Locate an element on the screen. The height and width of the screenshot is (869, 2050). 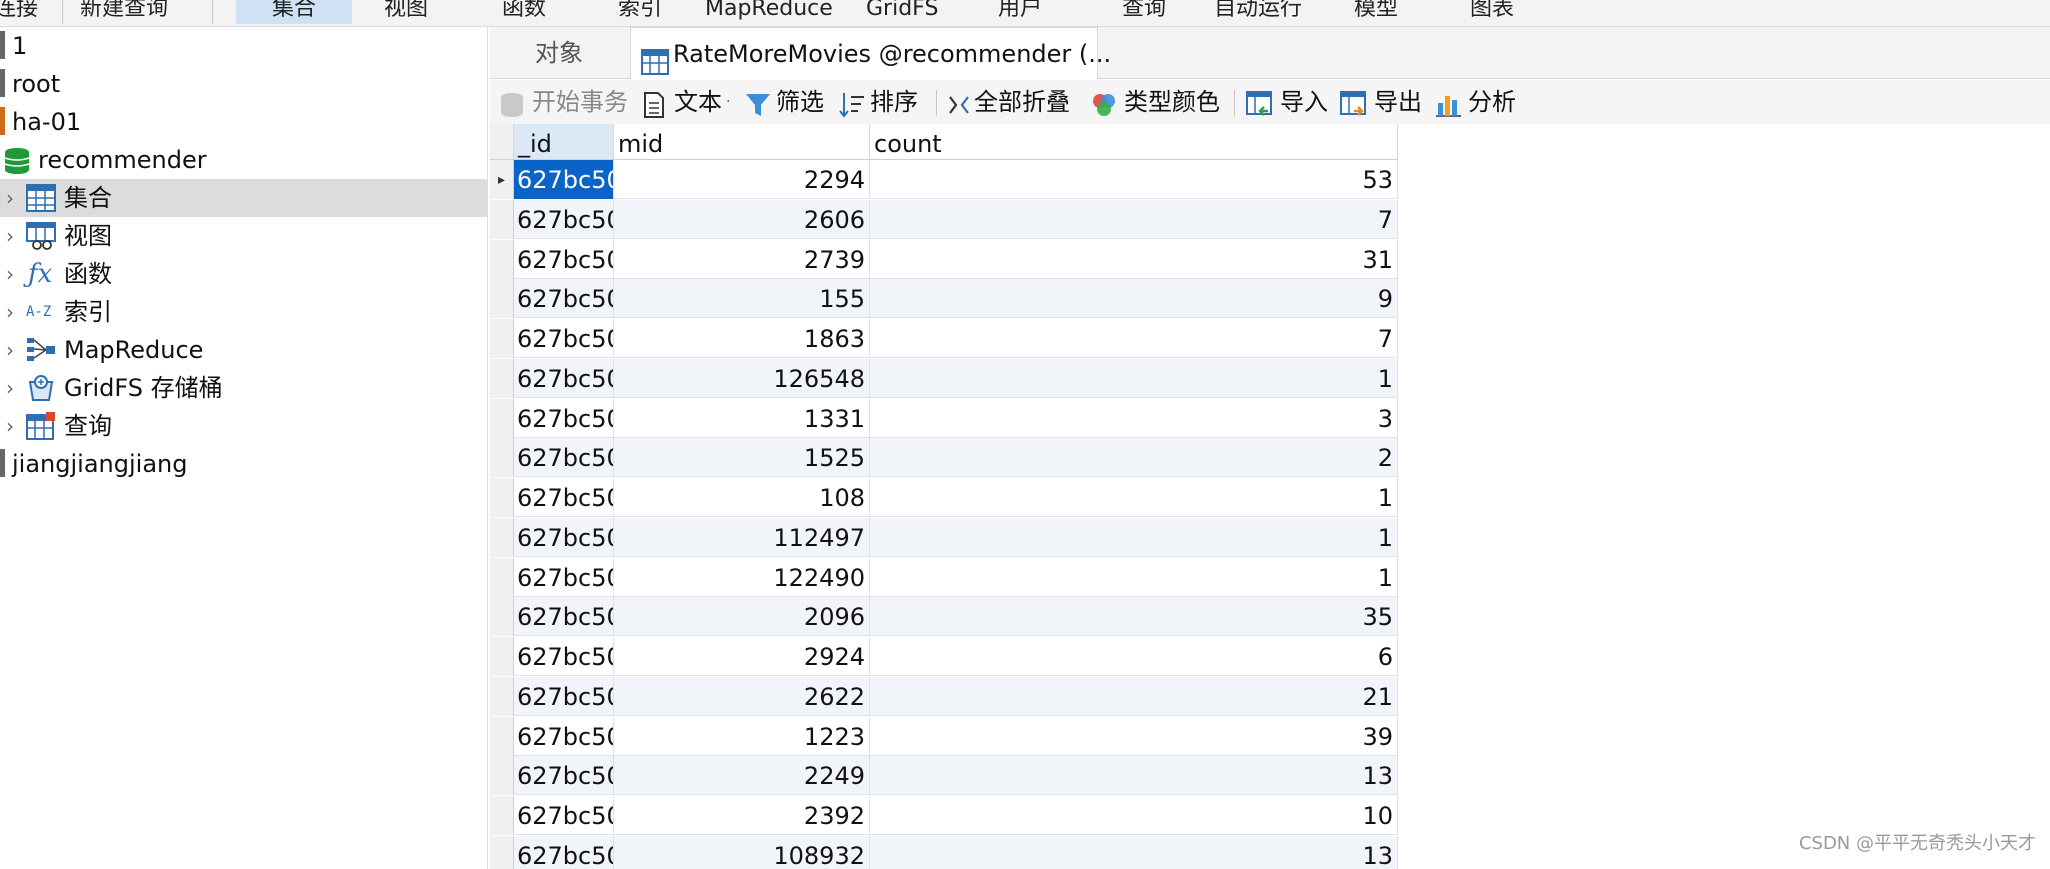
current-row-marker-icon: ▸ is located at coordinates (502, 179).